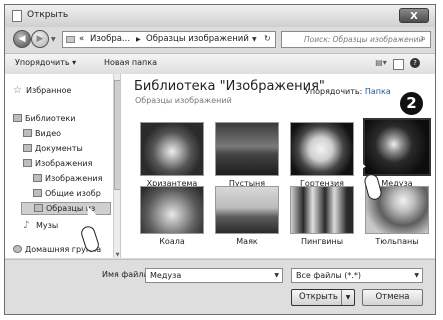 This screenshot has height=320, width=443. What do you see at coordinates (347, 297) in the screenshot?
I see `open-options-dropdown-icon: ▼` at bounding box center [347, 297].